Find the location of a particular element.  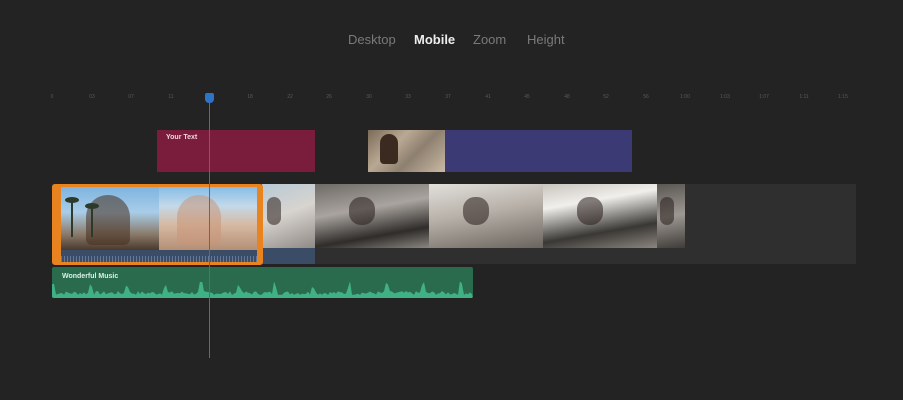

tab-height: Height is located at coordinates (546, 40).